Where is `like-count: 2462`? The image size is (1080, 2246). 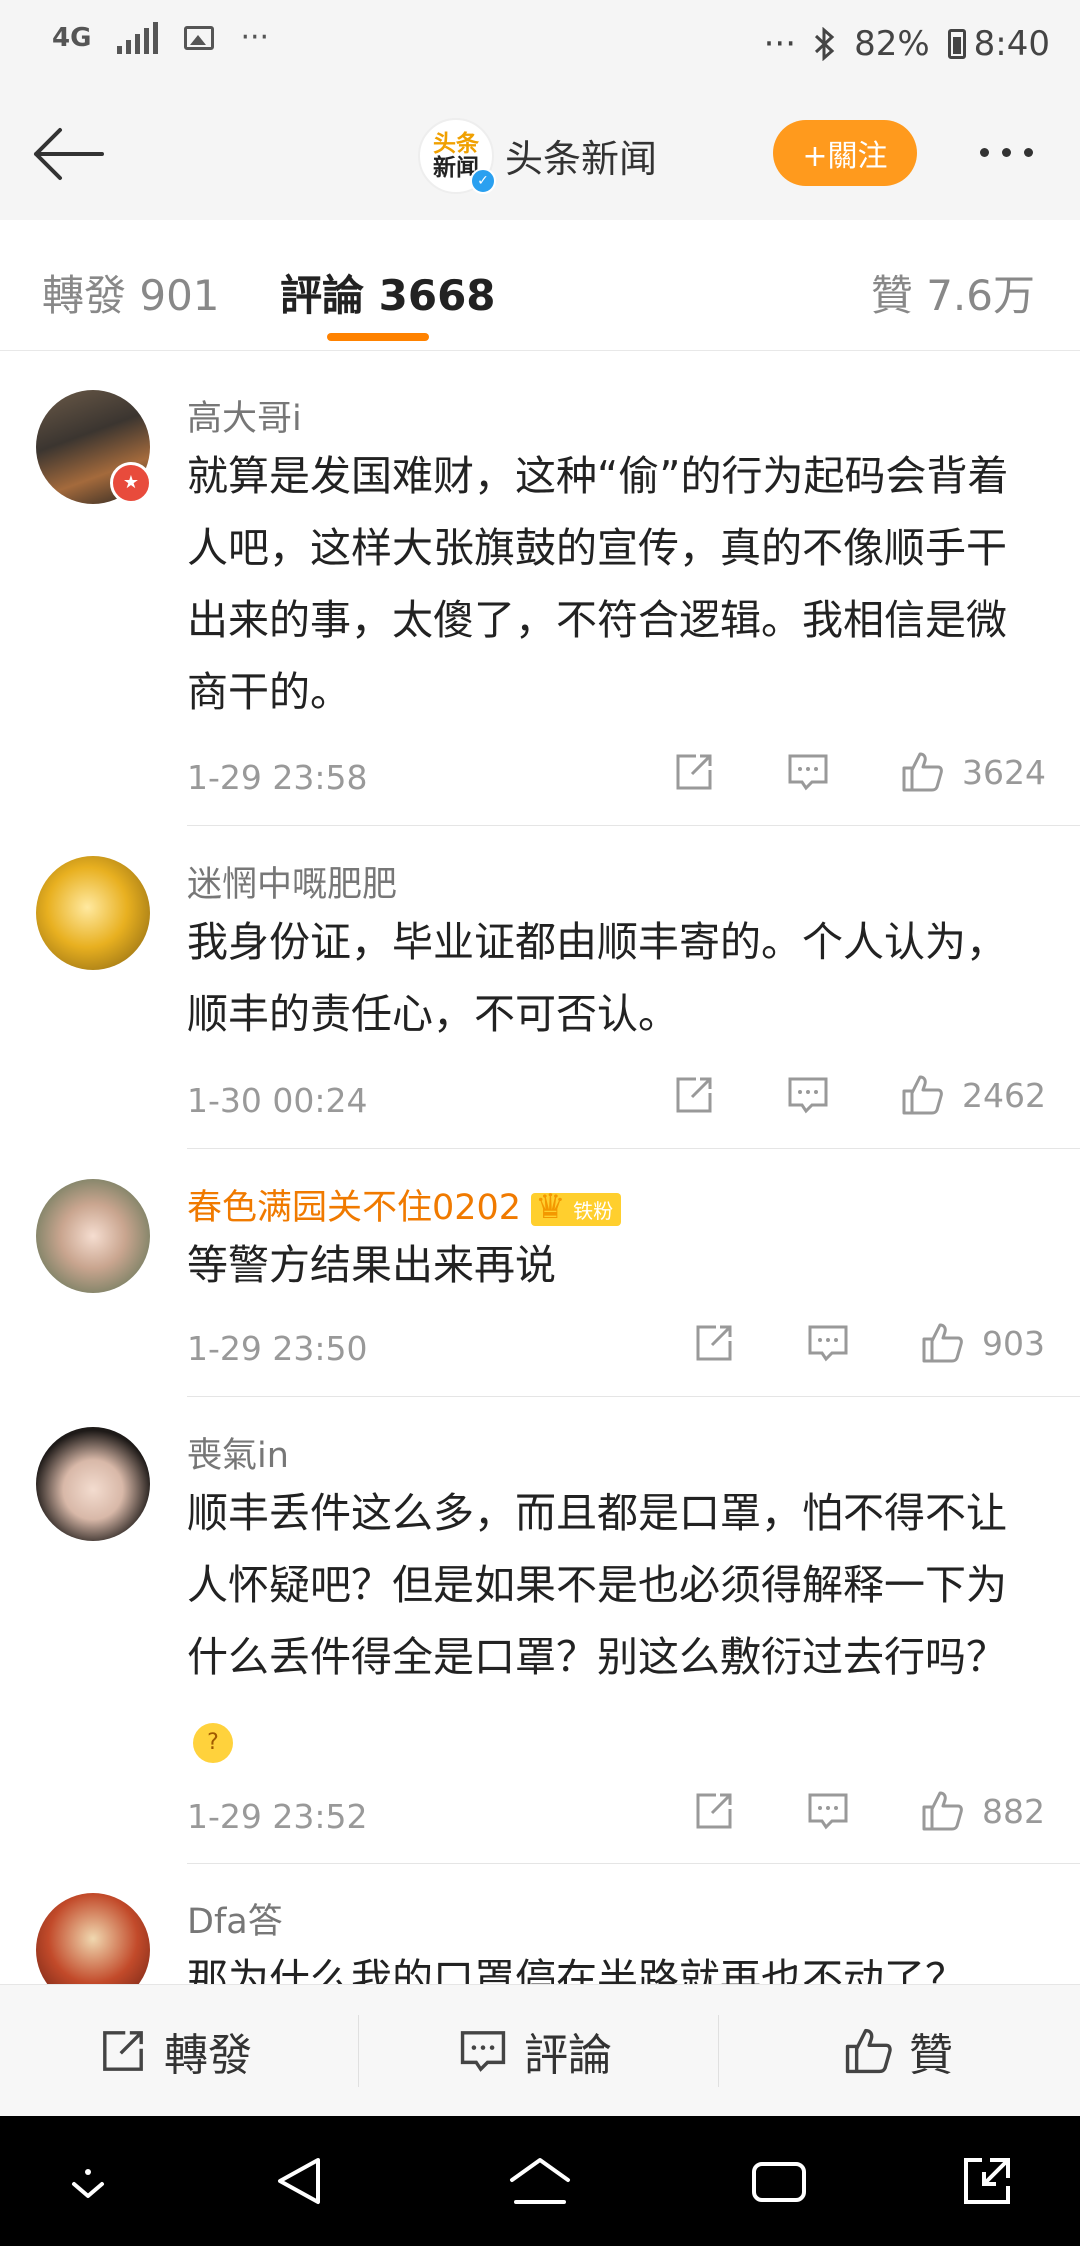 like-count: 2462 is located at coordinates (1004, 1095).